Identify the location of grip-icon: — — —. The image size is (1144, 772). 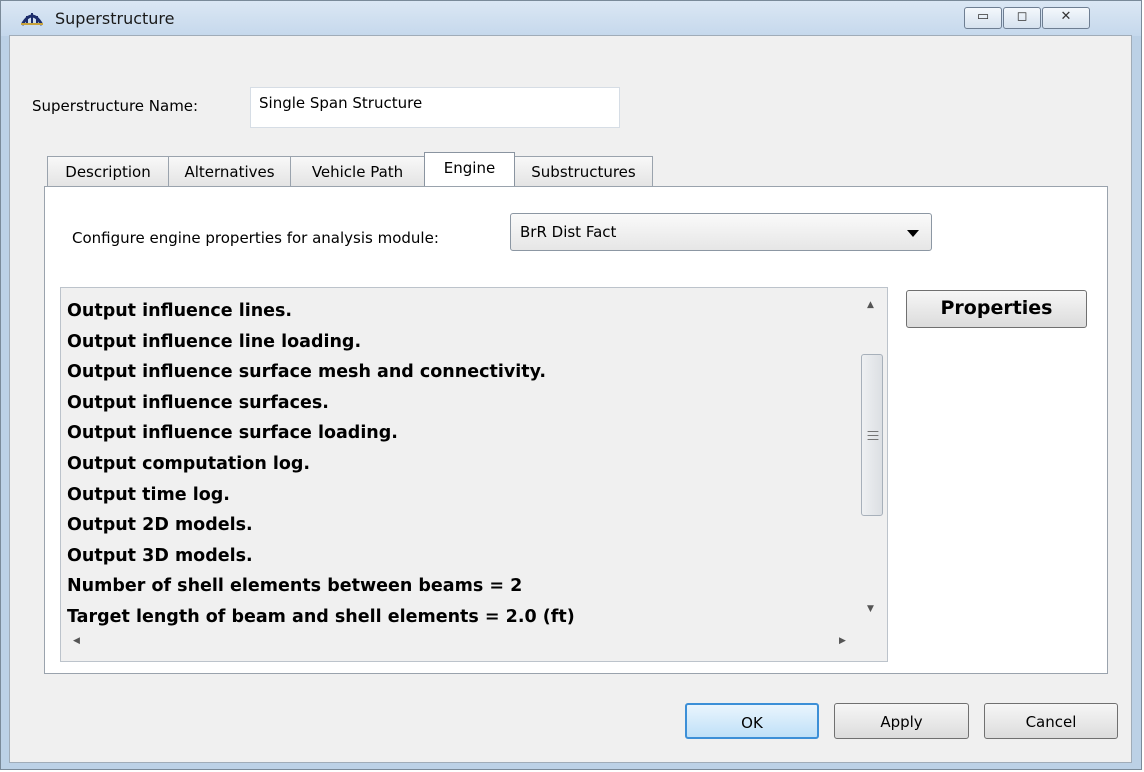
(873, 435).